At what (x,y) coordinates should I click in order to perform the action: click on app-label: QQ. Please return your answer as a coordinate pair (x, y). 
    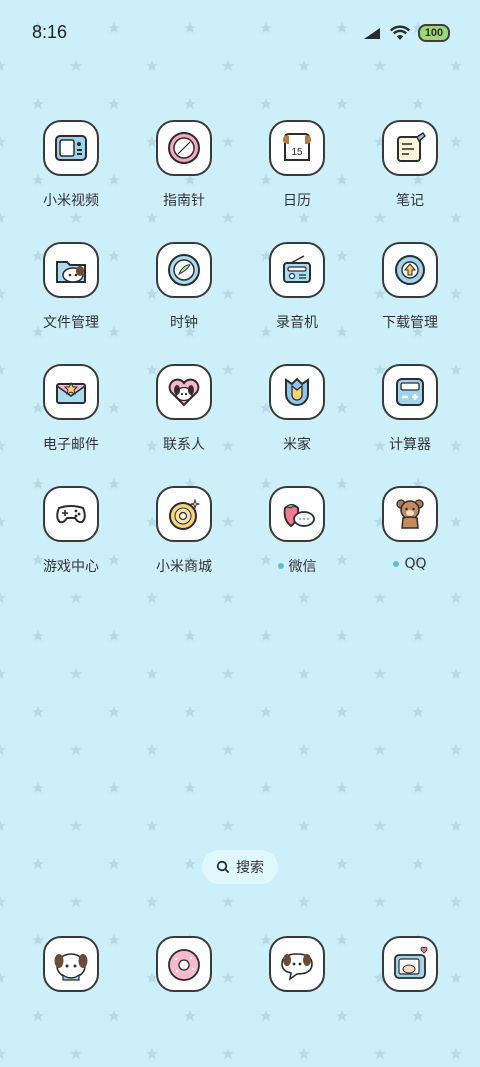
    Looking at the image, I should click on (415, 564).